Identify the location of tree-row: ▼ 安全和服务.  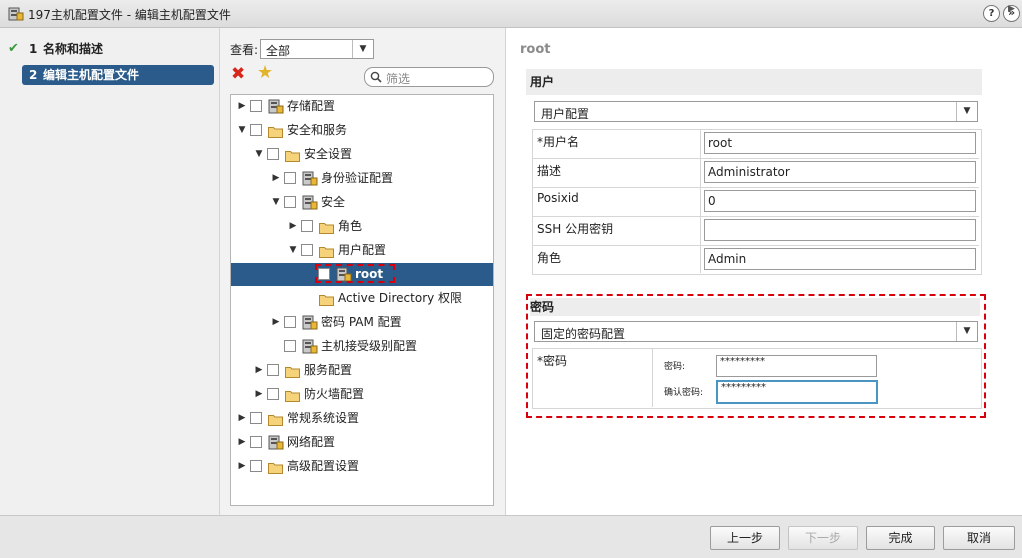
(362, 130).